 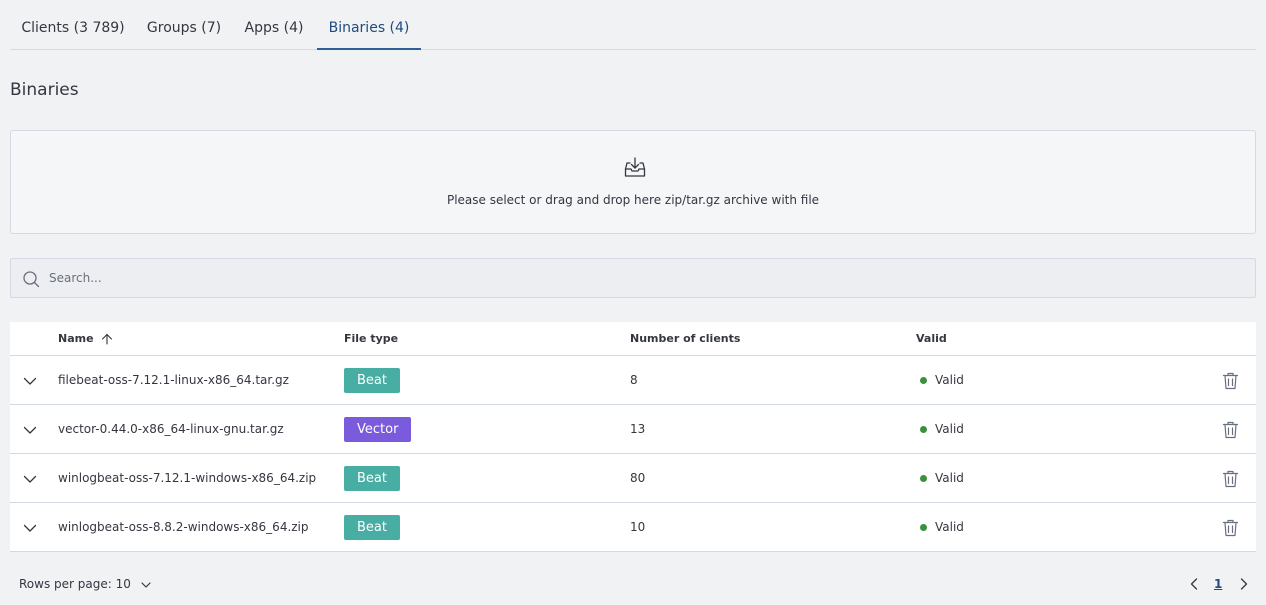 I want to click on binary-name: winlogbeat-oss-8.8.2-windows-x86_64.zip, so click(x=183, y=527).